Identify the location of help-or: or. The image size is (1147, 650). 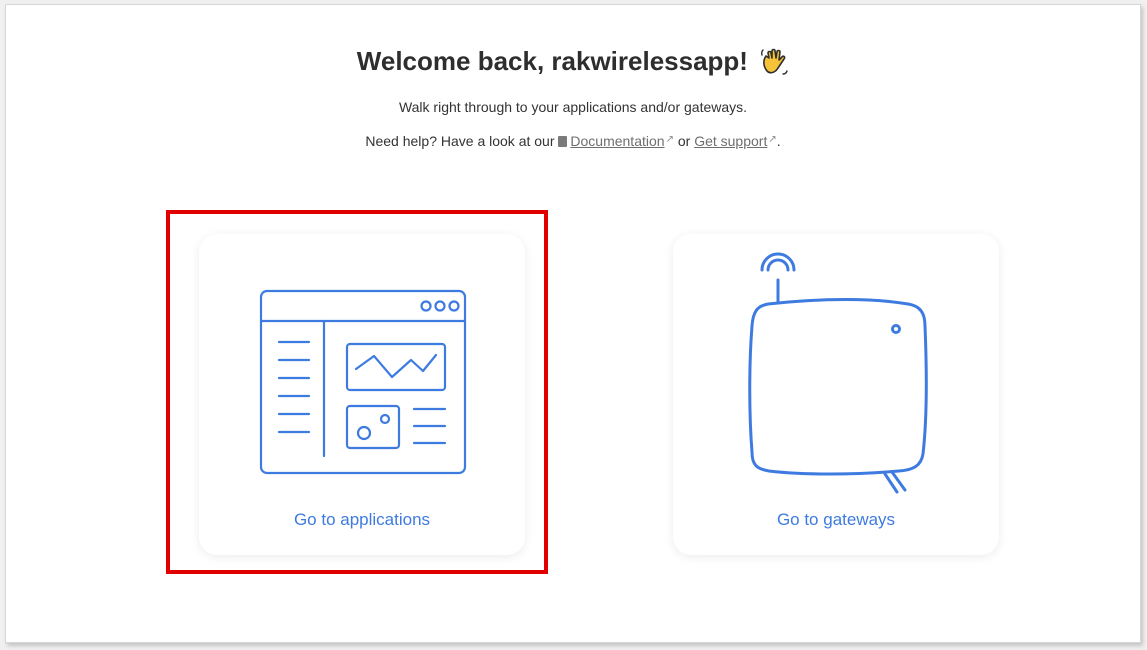
(684, 141).